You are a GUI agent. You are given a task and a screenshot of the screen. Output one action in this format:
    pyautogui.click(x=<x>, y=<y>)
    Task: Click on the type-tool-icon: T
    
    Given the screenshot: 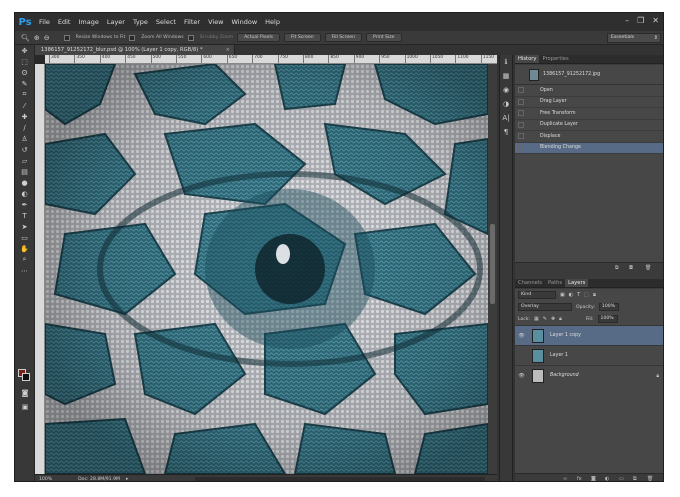 What is the action you would take?
    pyautogui.click(x=24, y=215)
    